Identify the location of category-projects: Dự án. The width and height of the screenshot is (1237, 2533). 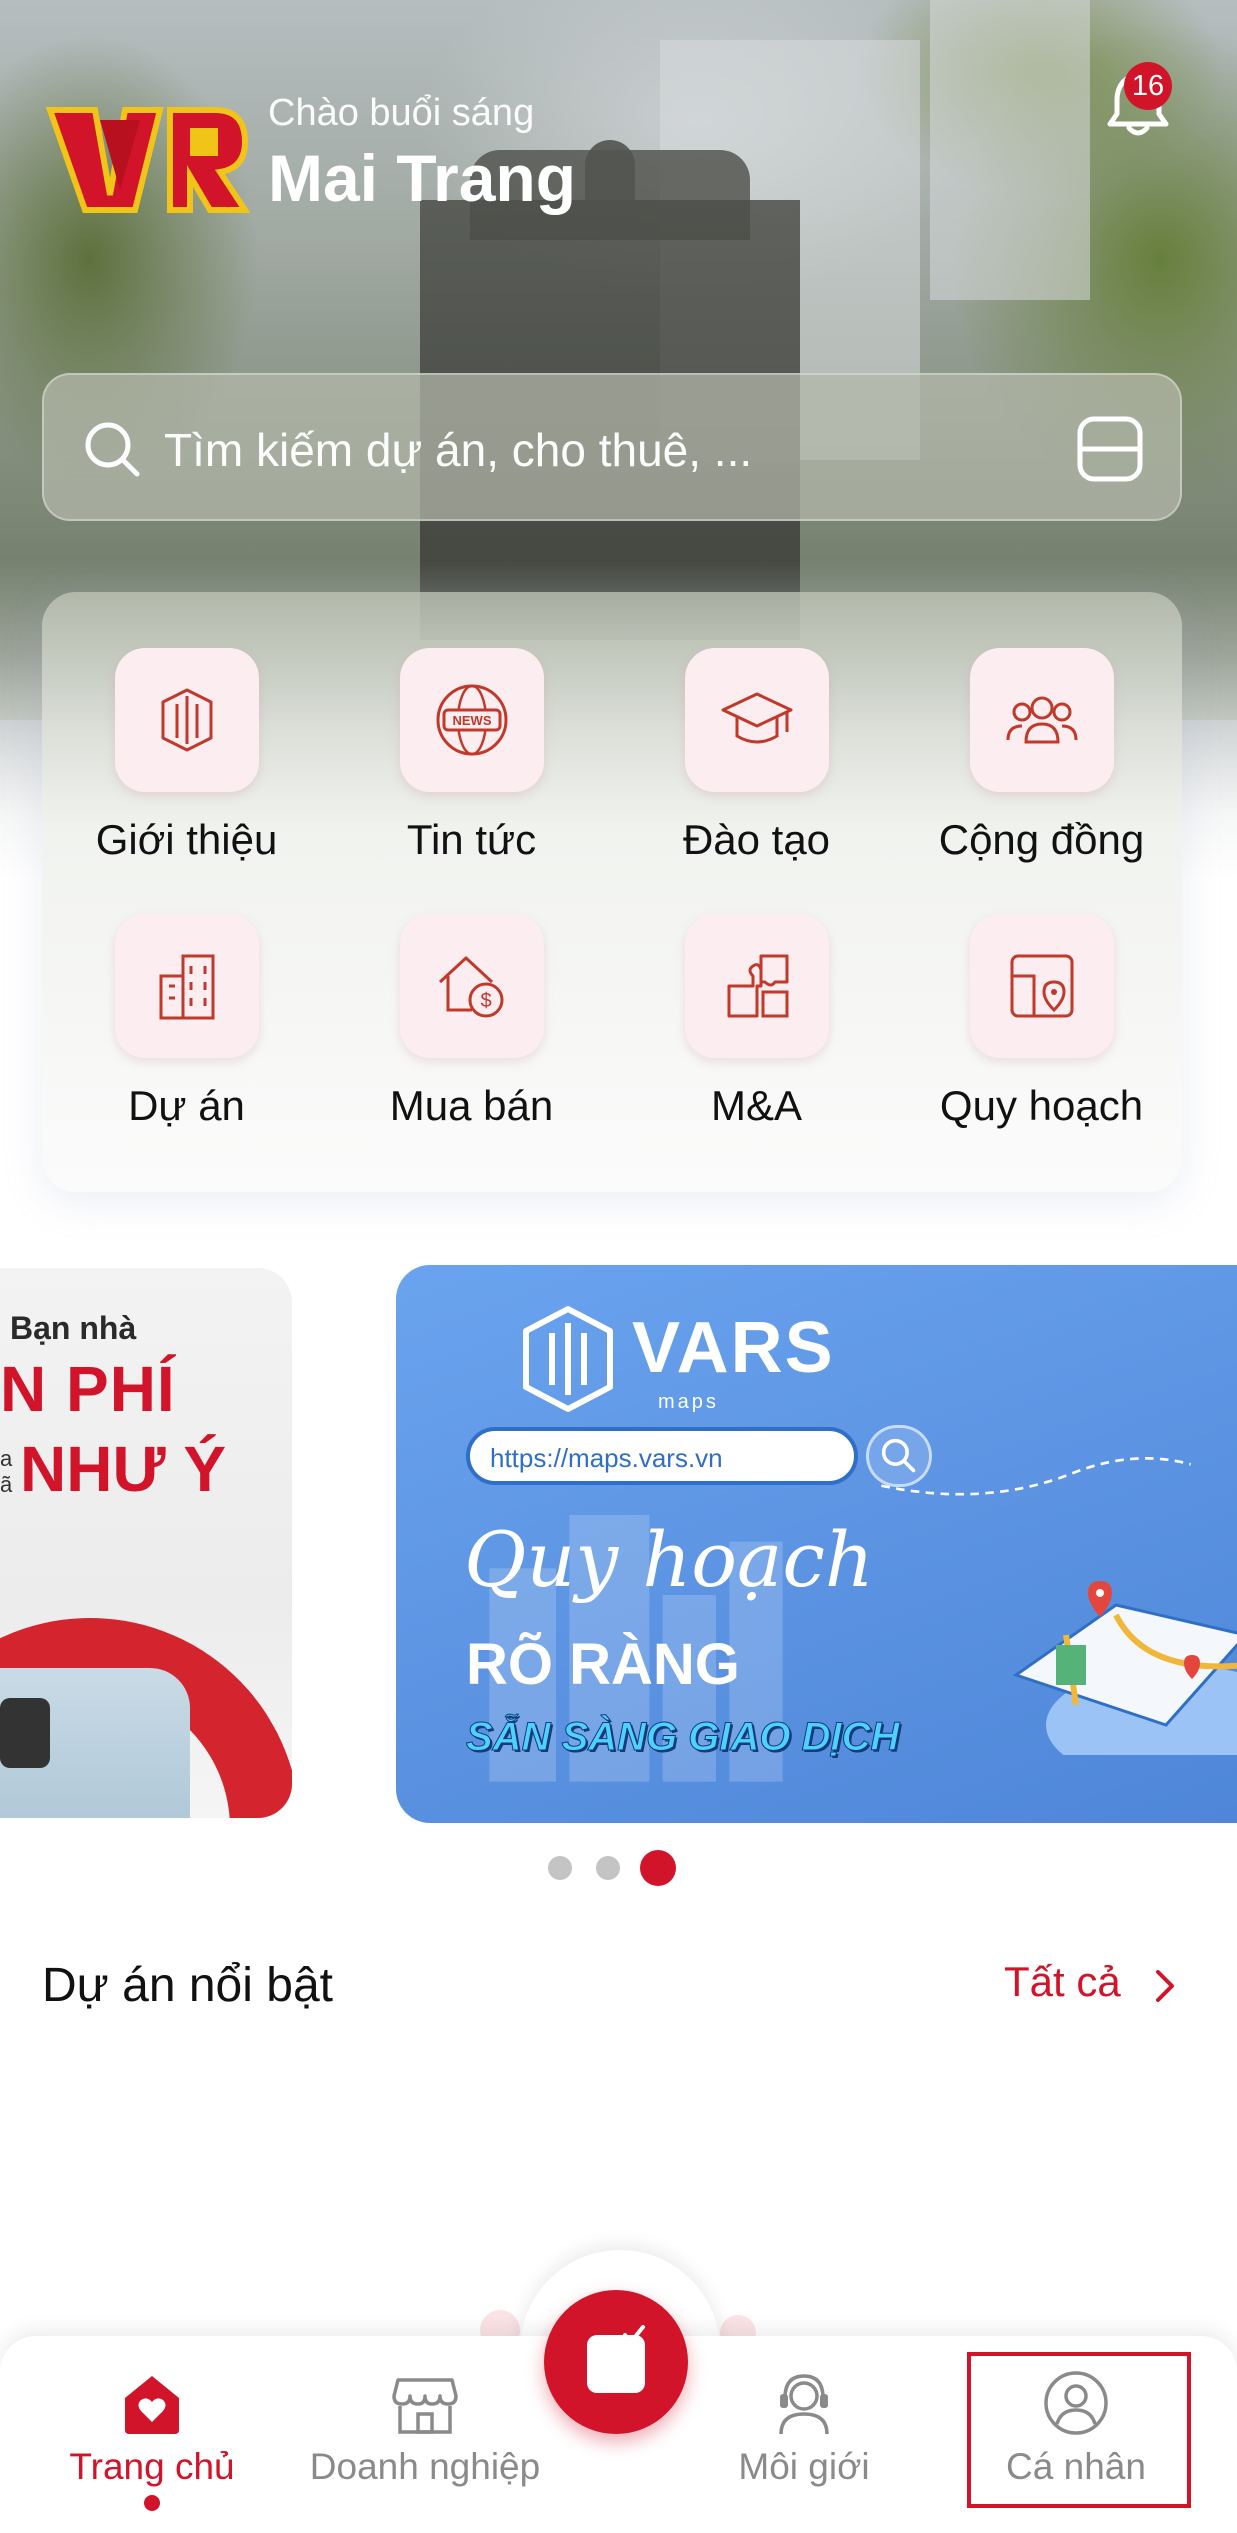
(186, 1022).